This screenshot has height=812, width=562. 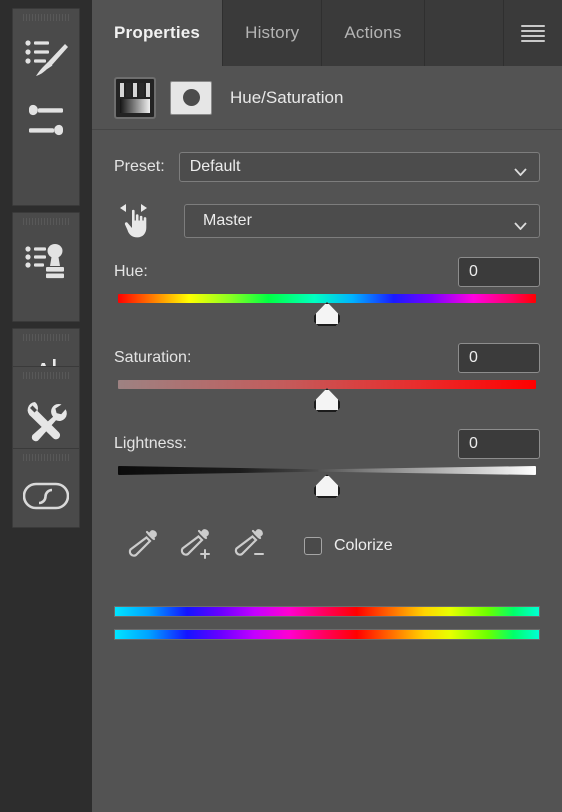 I want to click on color-range-select: Master, so click(x=362, y=221).